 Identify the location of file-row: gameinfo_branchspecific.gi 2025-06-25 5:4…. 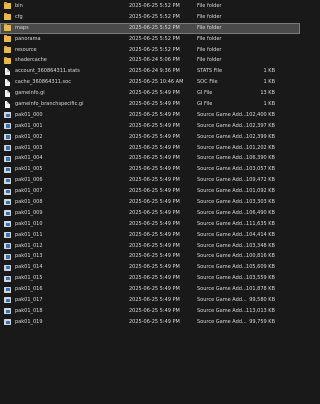
(150, 104).